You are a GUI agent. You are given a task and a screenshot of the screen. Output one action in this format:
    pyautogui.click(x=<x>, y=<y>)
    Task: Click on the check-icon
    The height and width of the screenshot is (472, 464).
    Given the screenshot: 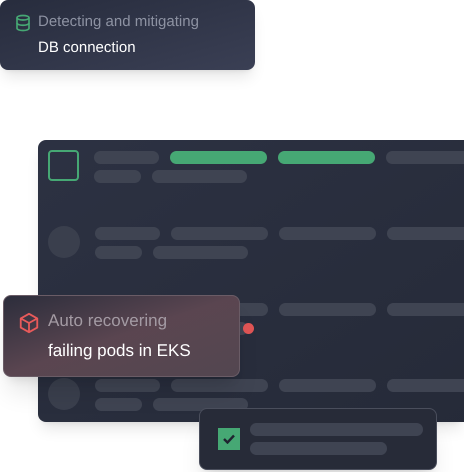 What is the action you would take?
    pyautogui.click(x=229, y=439)
    